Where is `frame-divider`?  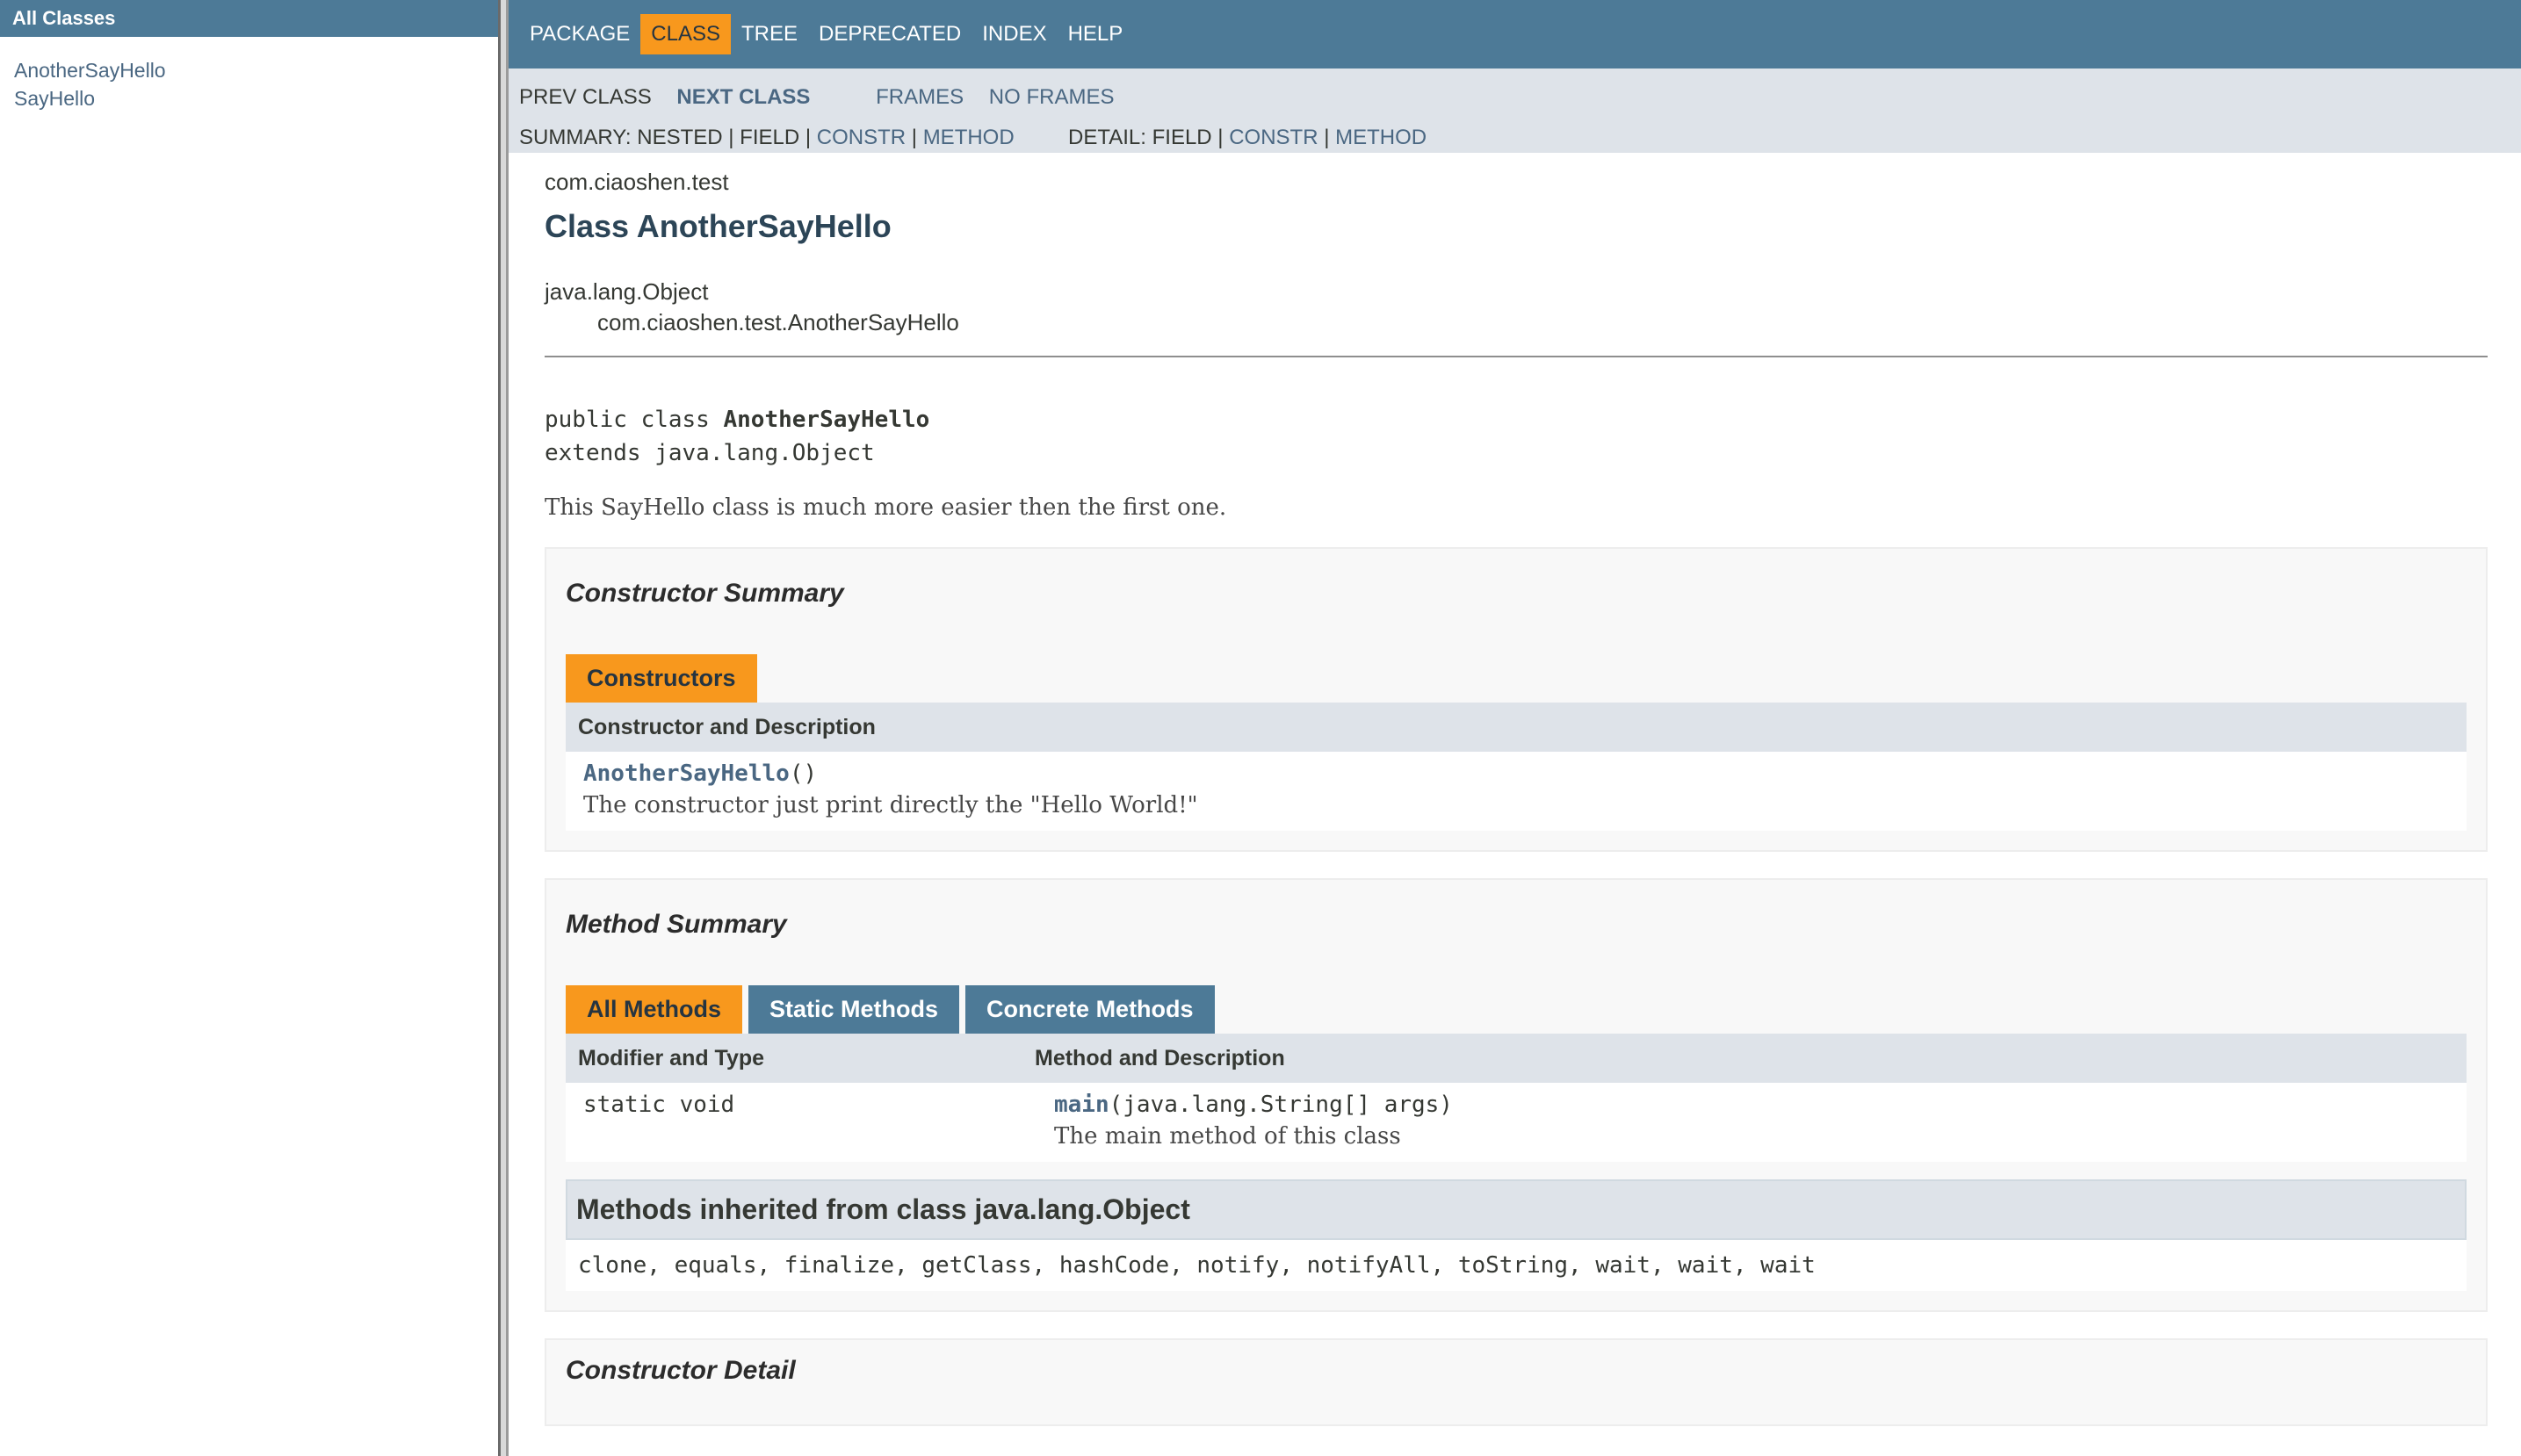
frame-divider is located at coordinates (503, 728).